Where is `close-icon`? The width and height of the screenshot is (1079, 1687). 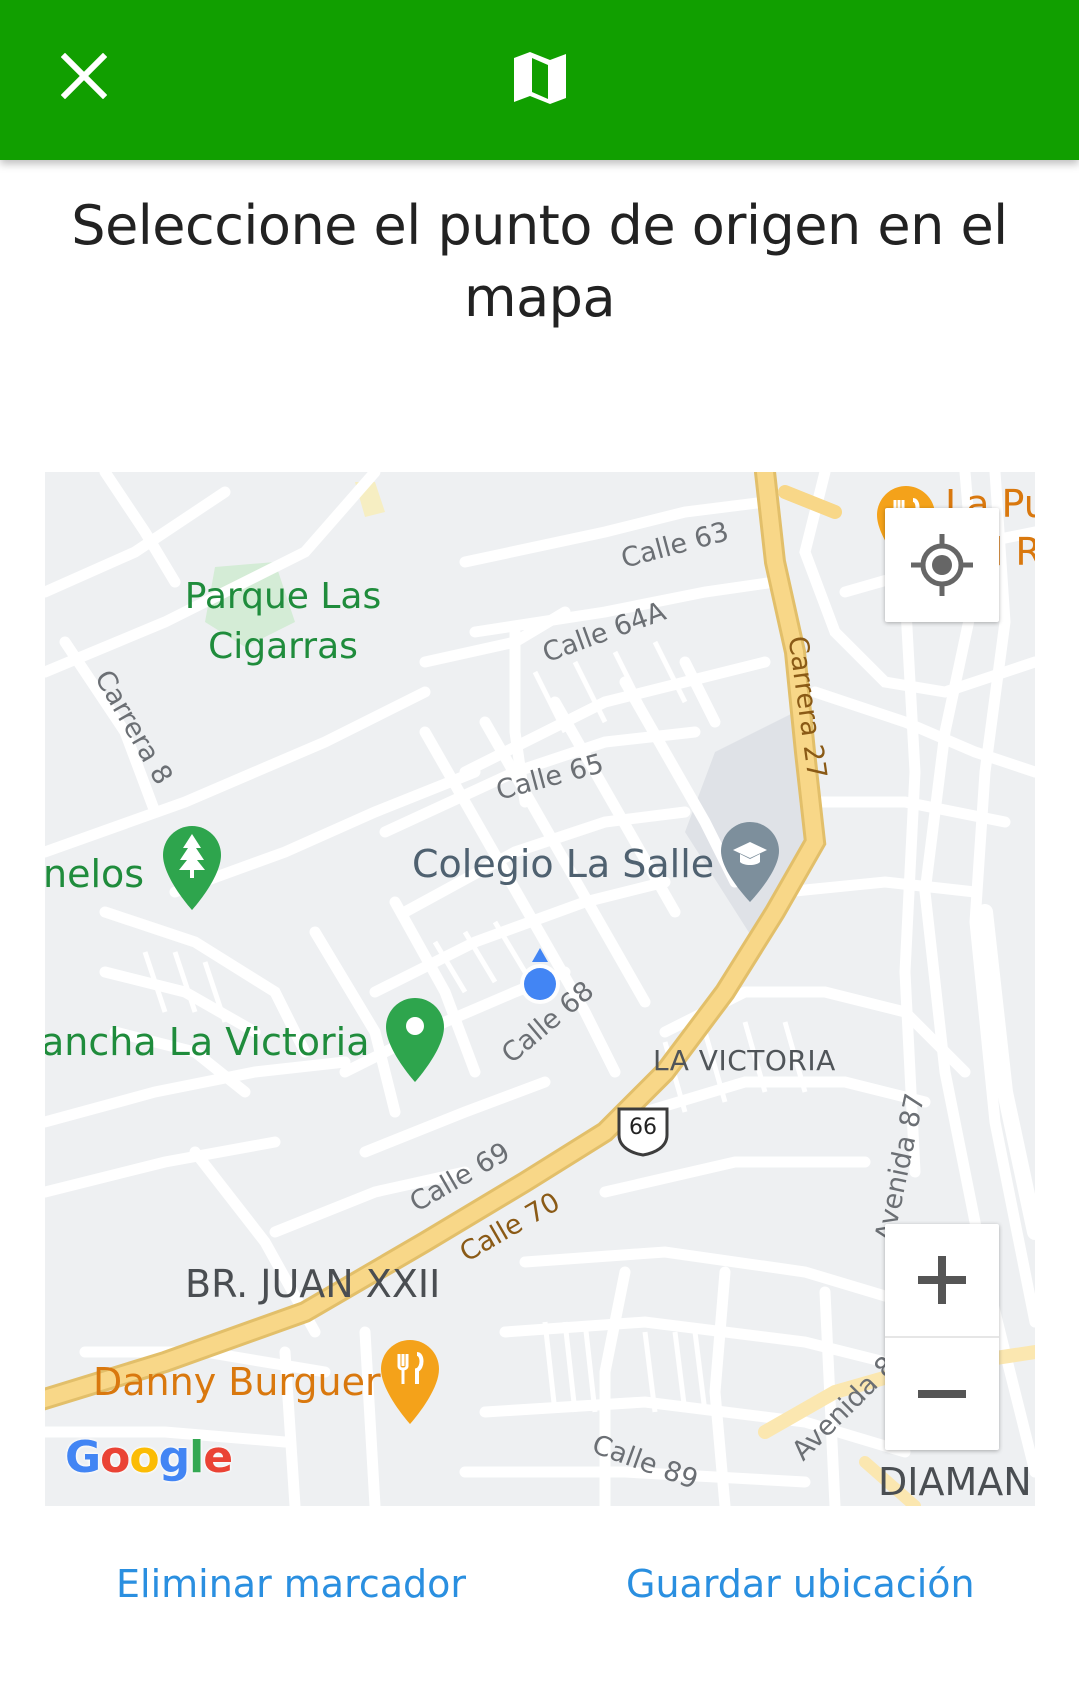
close-icon is located at coordinates (84, 76).